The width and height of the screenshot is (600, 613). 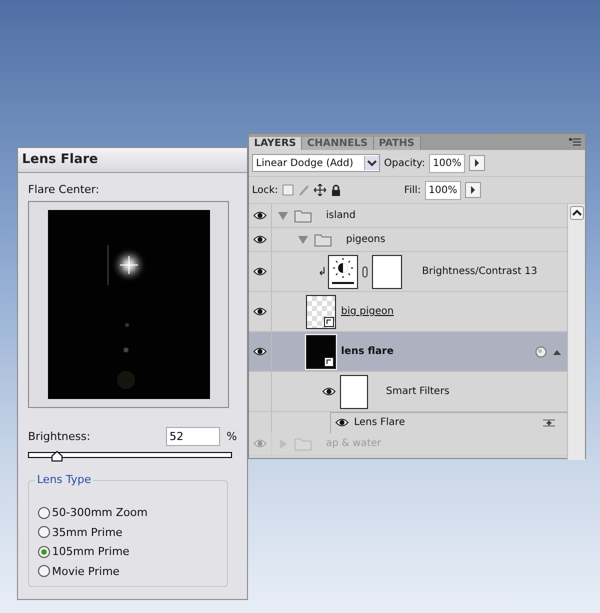 I want to click on slider-thumb, so click(x=56, y=456).